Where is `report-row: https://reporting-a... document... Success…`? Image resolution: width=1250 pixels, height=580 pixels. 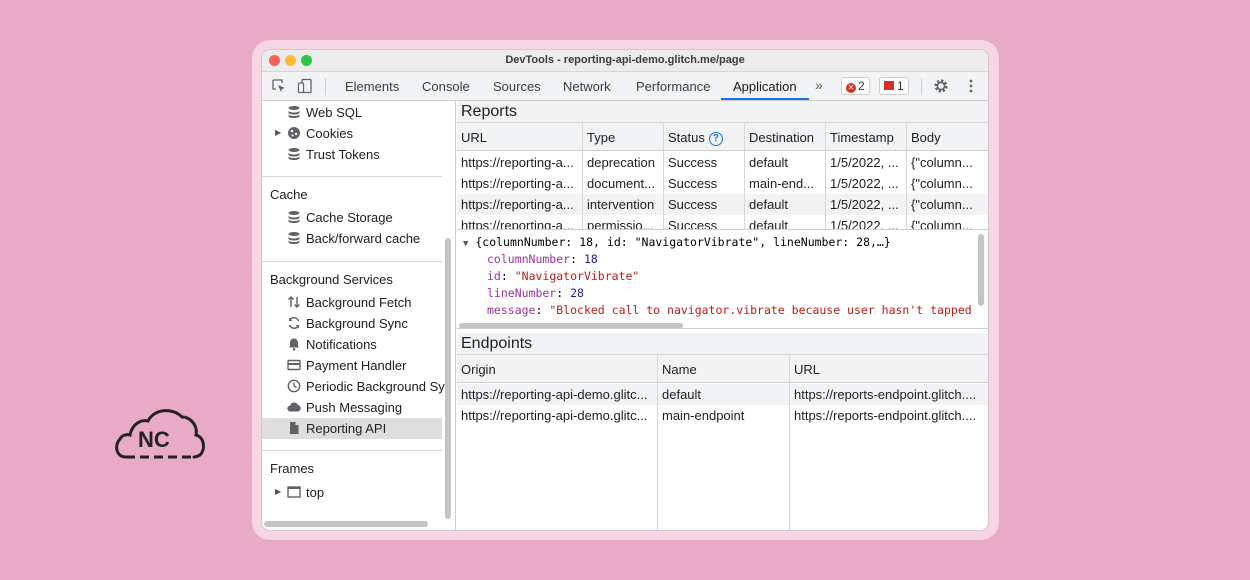 report-row: https://reporting-a... document... Success… is located at coordinates (722, 183).